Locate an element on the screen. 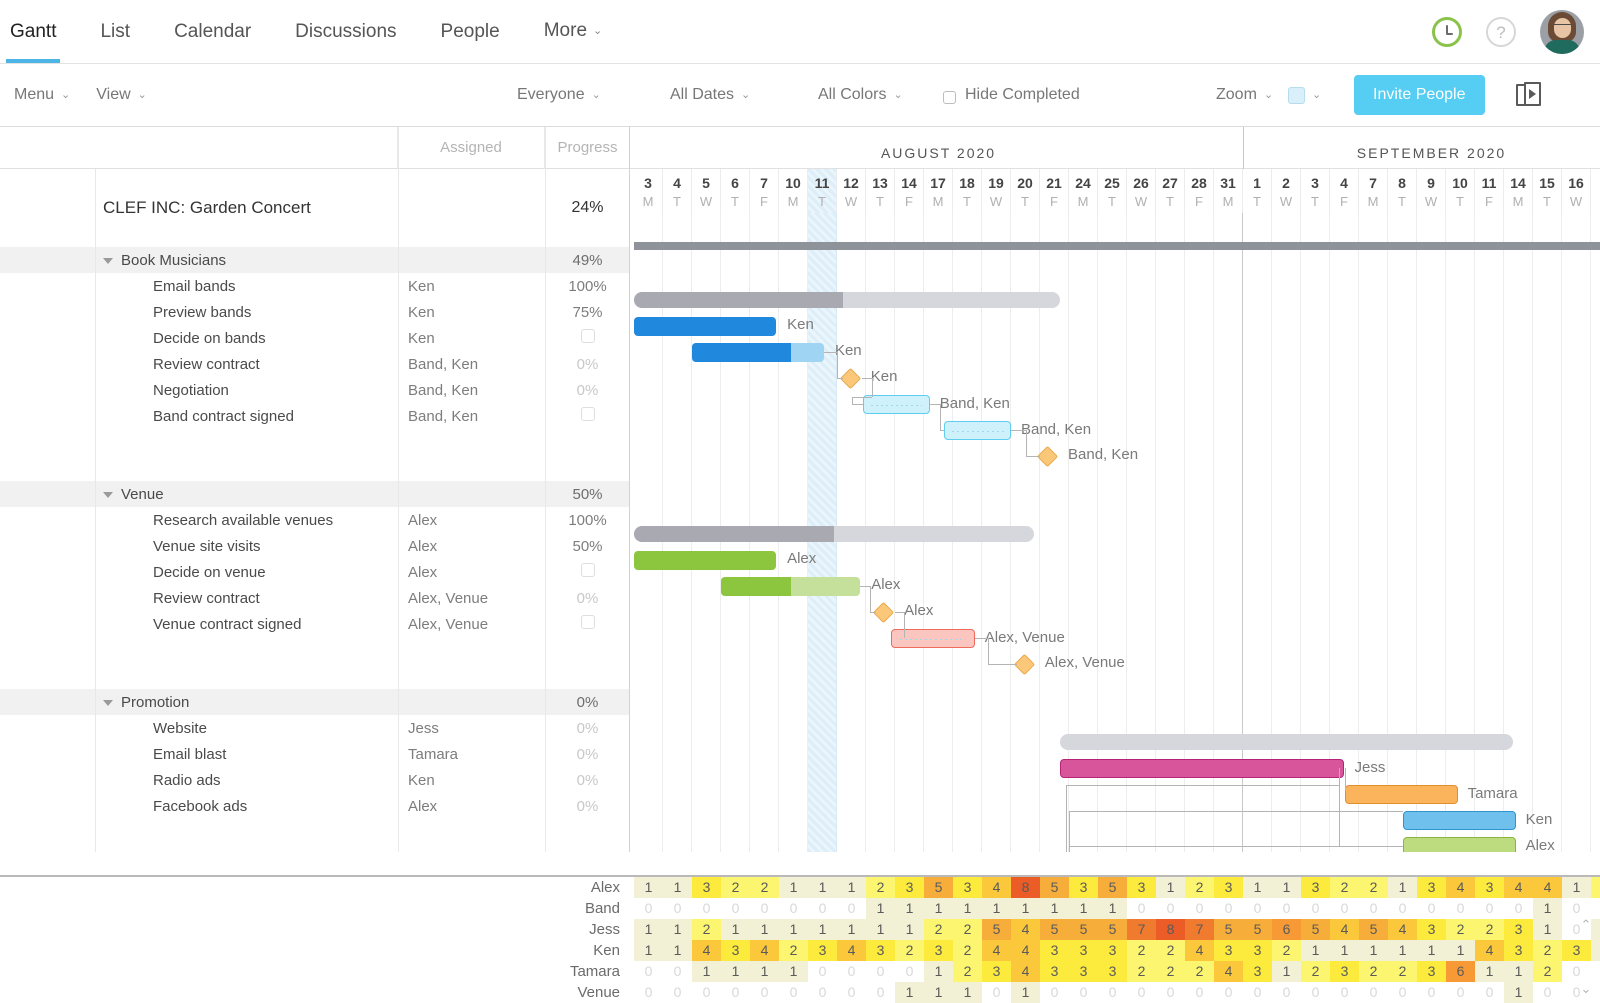 The height and width of the screenshot is (1003, 1600). histogram-cell: 0 is located at coordinates (1199, 908).